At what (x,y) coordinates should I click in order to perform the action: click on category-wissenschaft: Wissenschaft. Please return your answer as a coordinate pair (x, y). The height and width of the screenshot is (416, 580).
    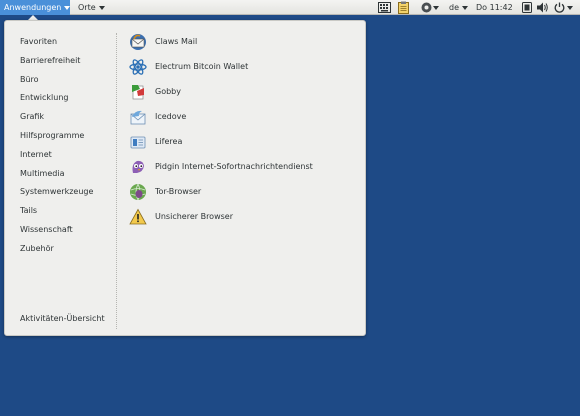
    Looking at the image, I should click on (66, 230).